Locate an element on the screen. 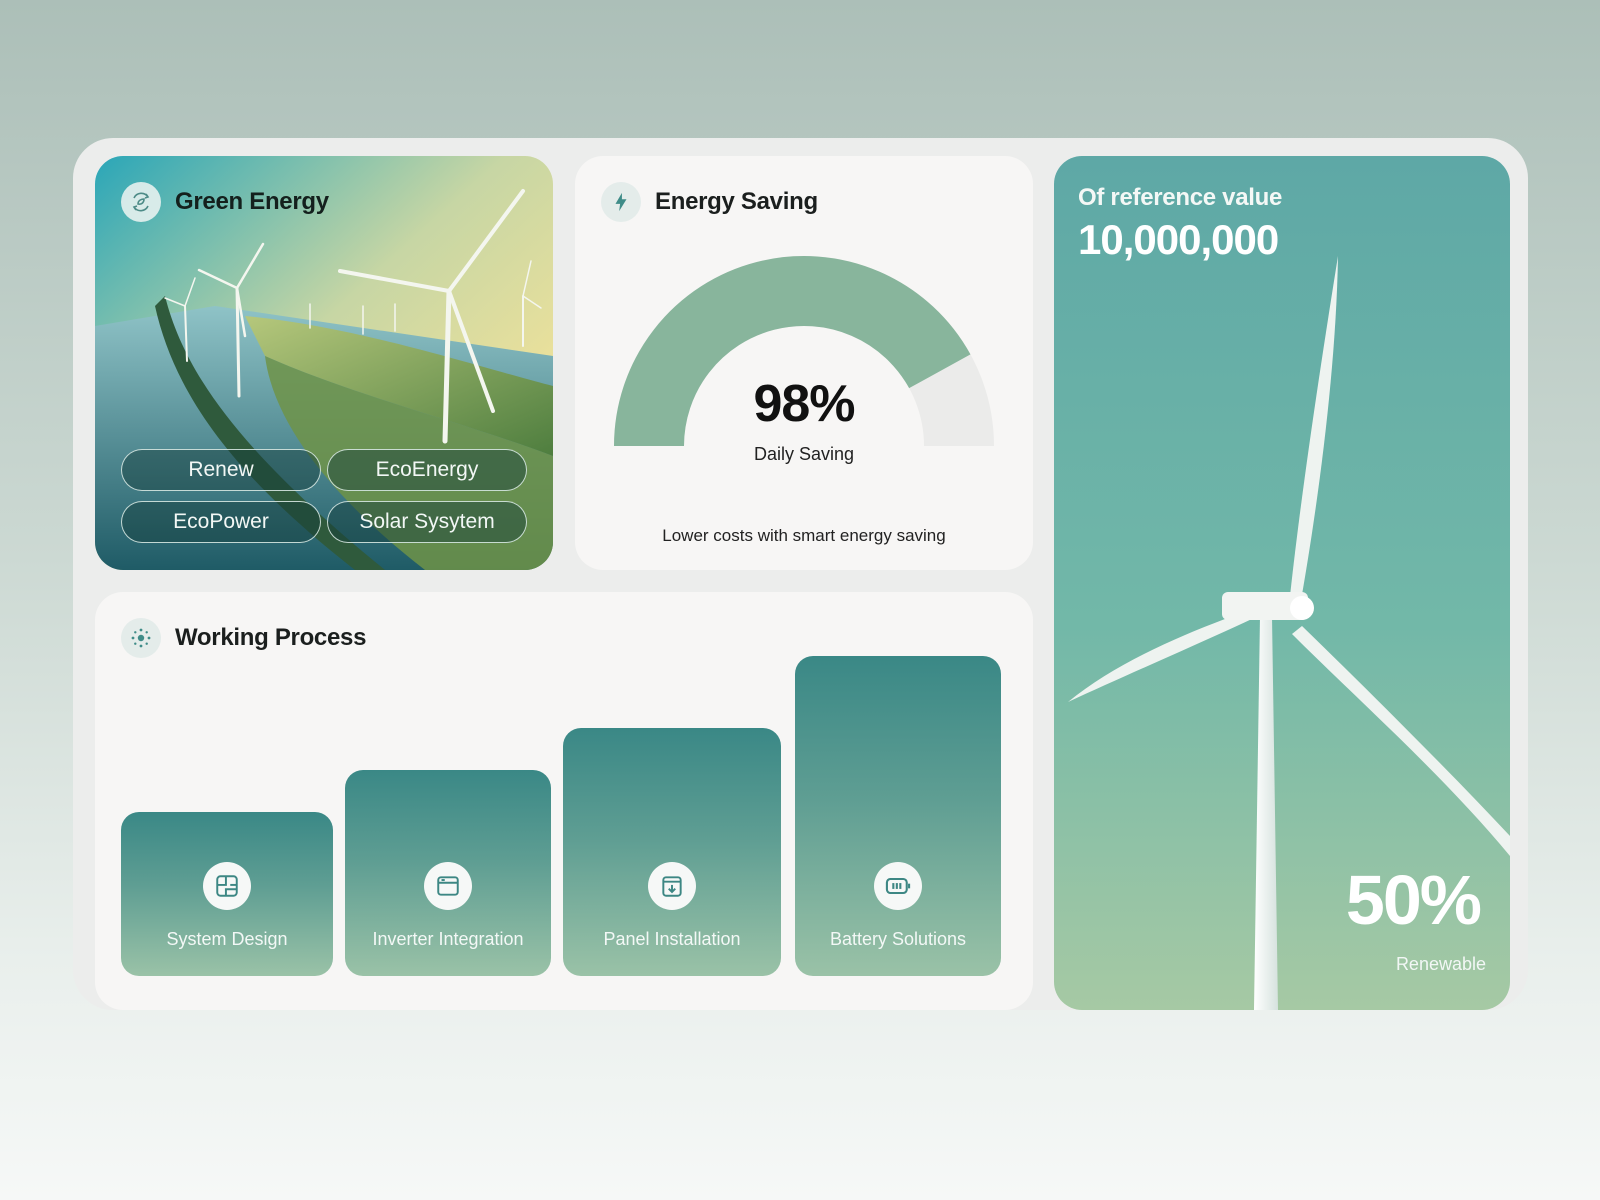 This screenshot has height=1200, width=1600. tag-renew: Renew is located at coordinates (221, 470).